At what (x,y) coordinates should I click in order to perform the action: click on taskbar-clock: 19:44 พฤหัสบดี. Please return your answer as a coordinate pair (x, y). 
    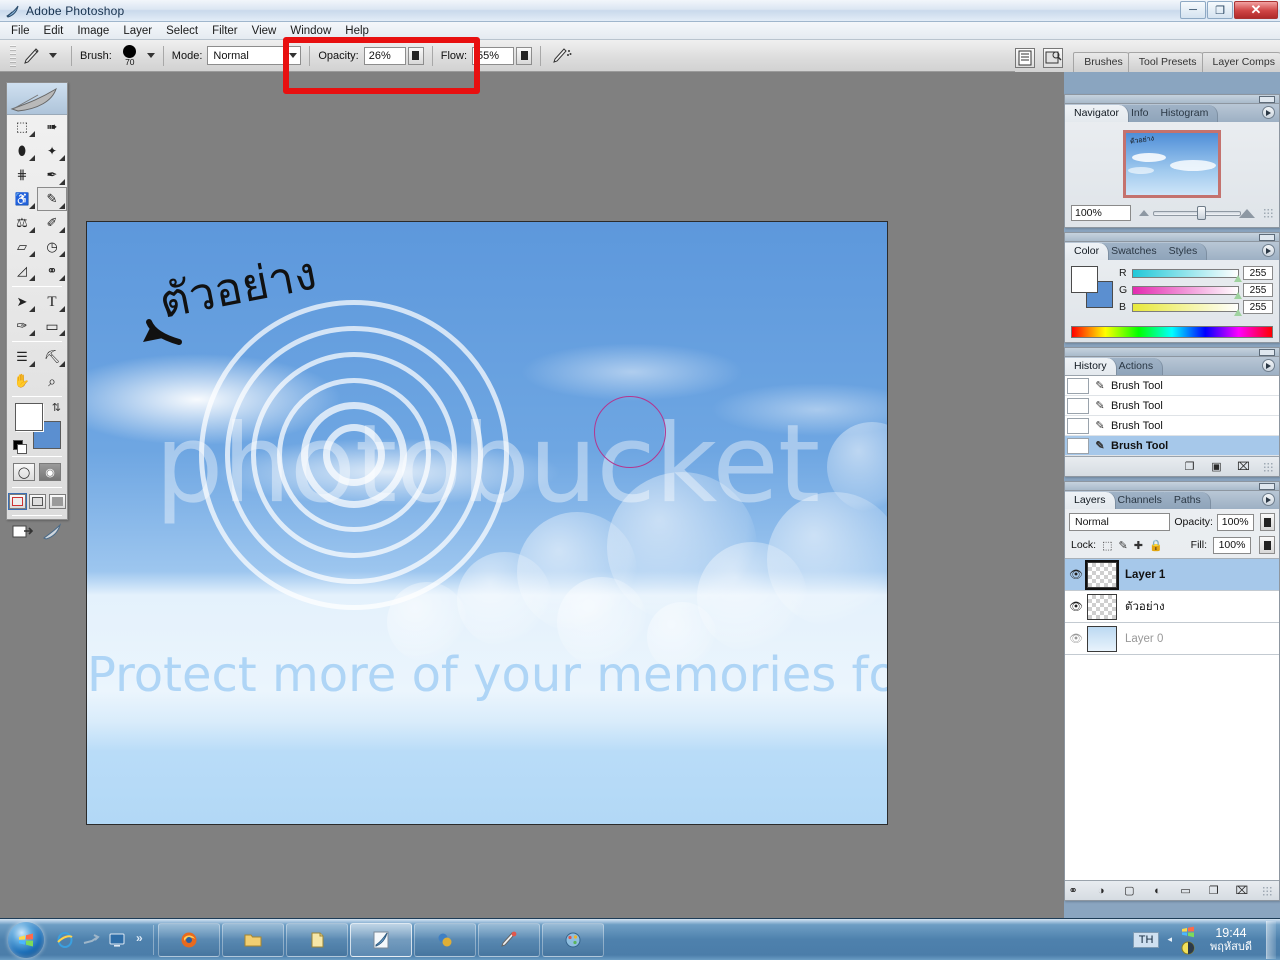
    Looking at the image, I should click on (1231, 940).